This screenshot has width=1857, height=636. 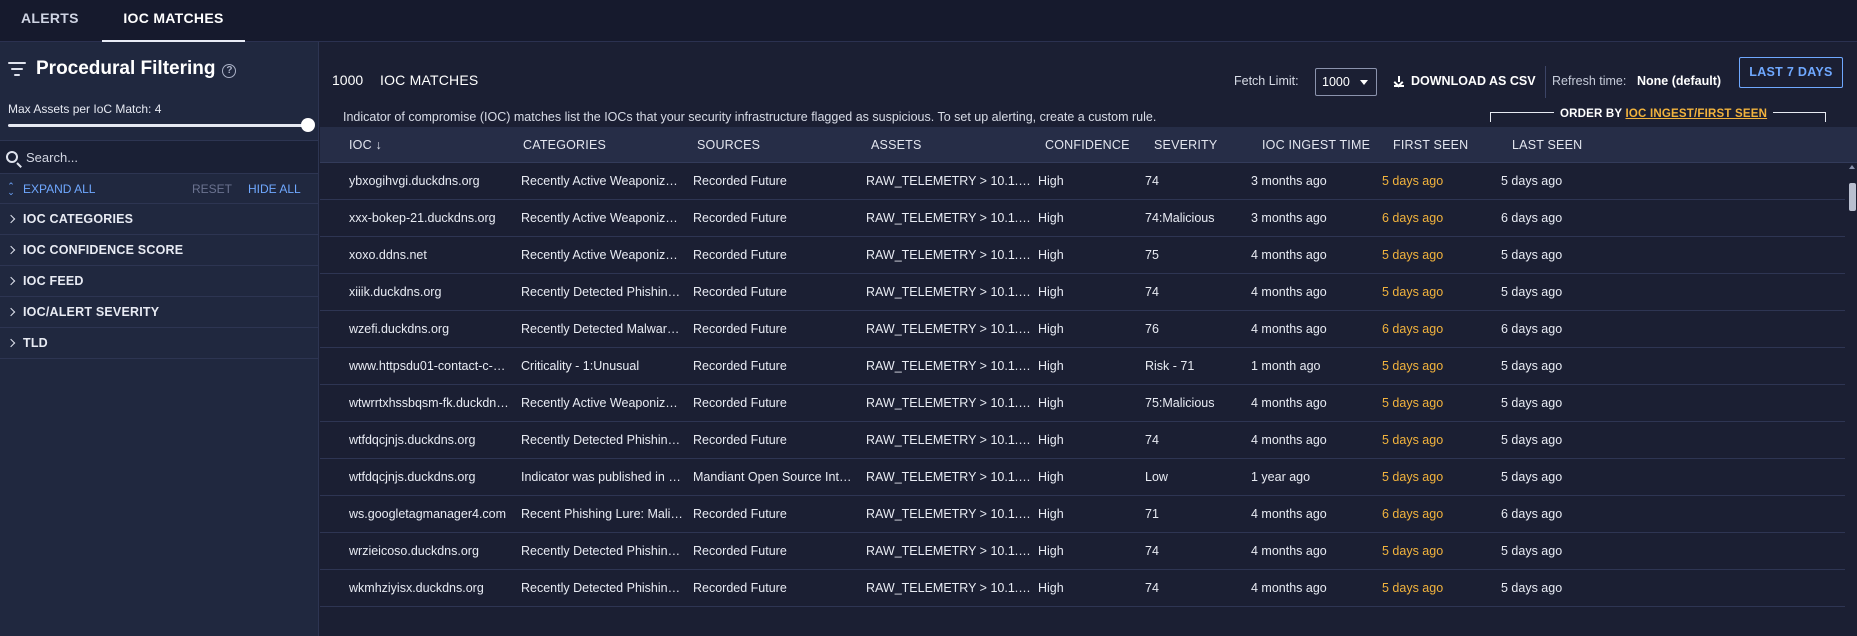 What do you see at coordinates (126, 68) in the screenshot?
I see `sidebar-title: Procedural Filtering` at bounding box center [126, 68].